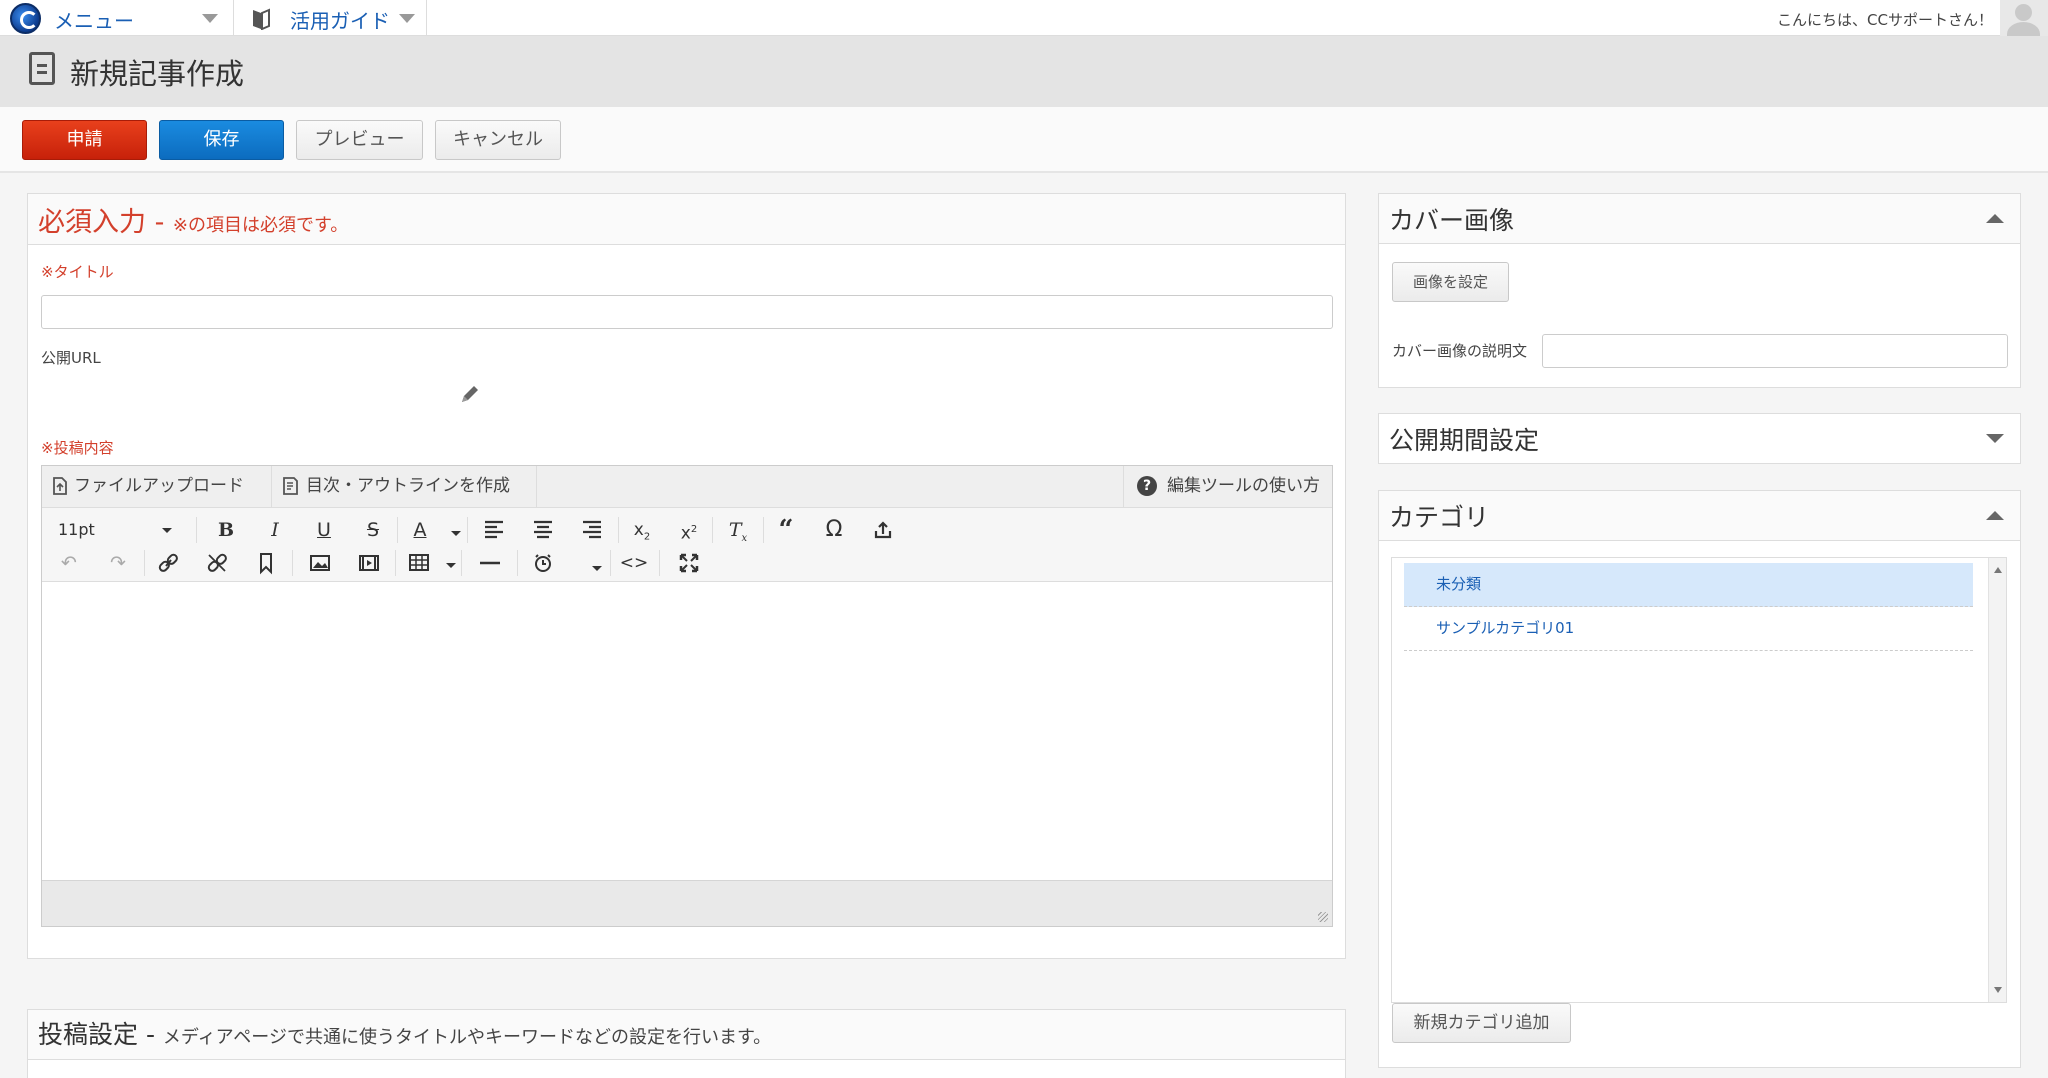  I want to click on help-icon: ?, so click(1147, 486).